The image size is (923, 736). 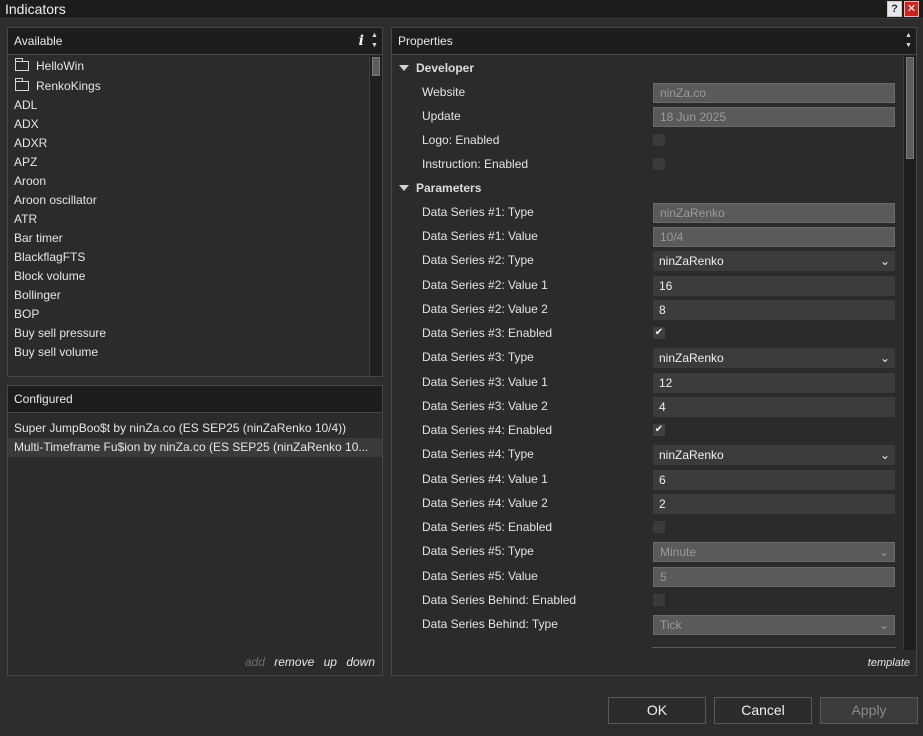 I want to click on list-item: BOP, so click(x=188, y=314).